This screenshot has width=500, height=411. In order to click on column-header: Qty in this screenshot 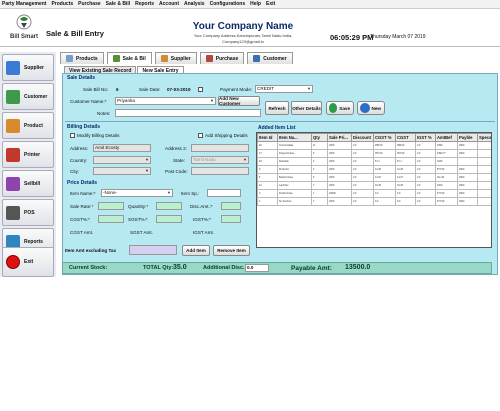, I will do `click(319, 137)`.